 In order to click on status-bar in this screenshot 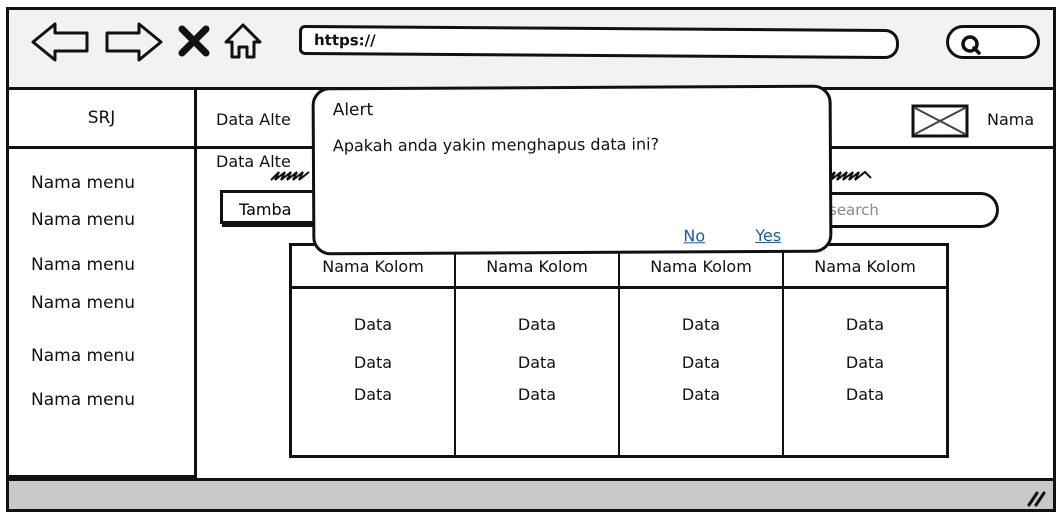, I will do `click(531, 493)`.